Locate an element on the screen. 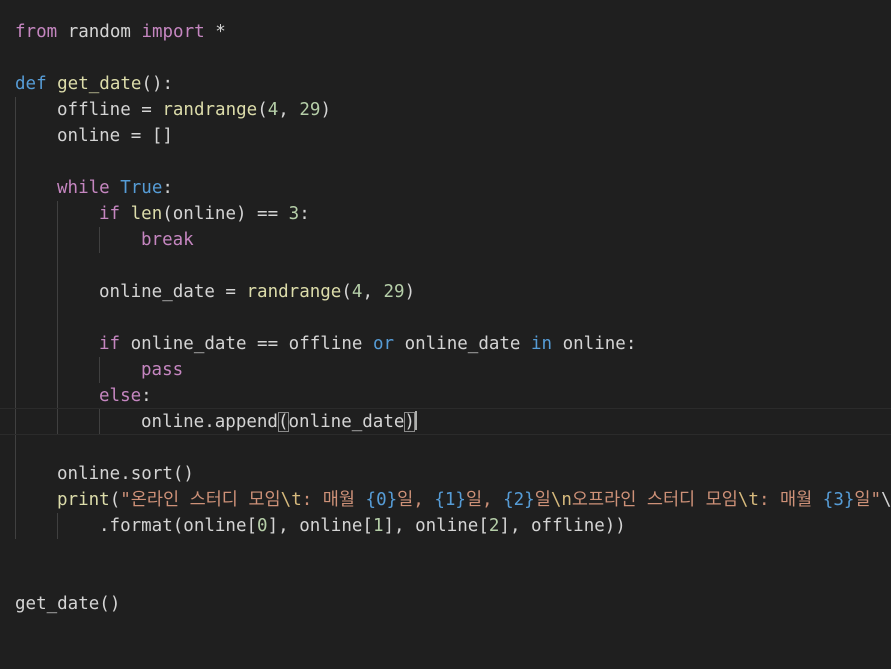 Image resolution: width=891 pixels, height=669 pixels. code-line-1: from random import * is located at coordinates (445, 32).